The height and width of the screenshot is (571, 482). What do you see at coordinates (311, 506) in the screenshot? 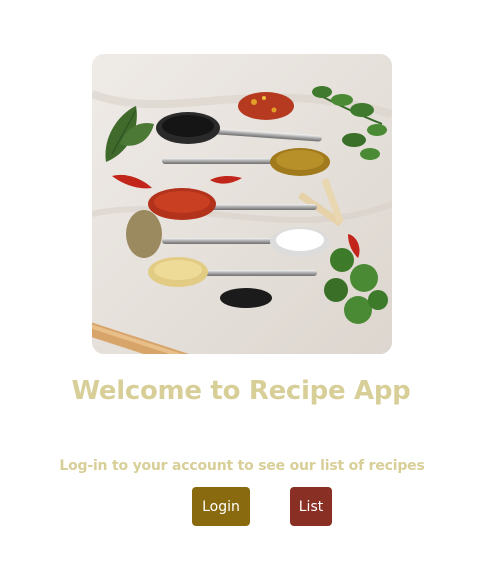
I see `list-button: List` at bounding box center [311, 506].